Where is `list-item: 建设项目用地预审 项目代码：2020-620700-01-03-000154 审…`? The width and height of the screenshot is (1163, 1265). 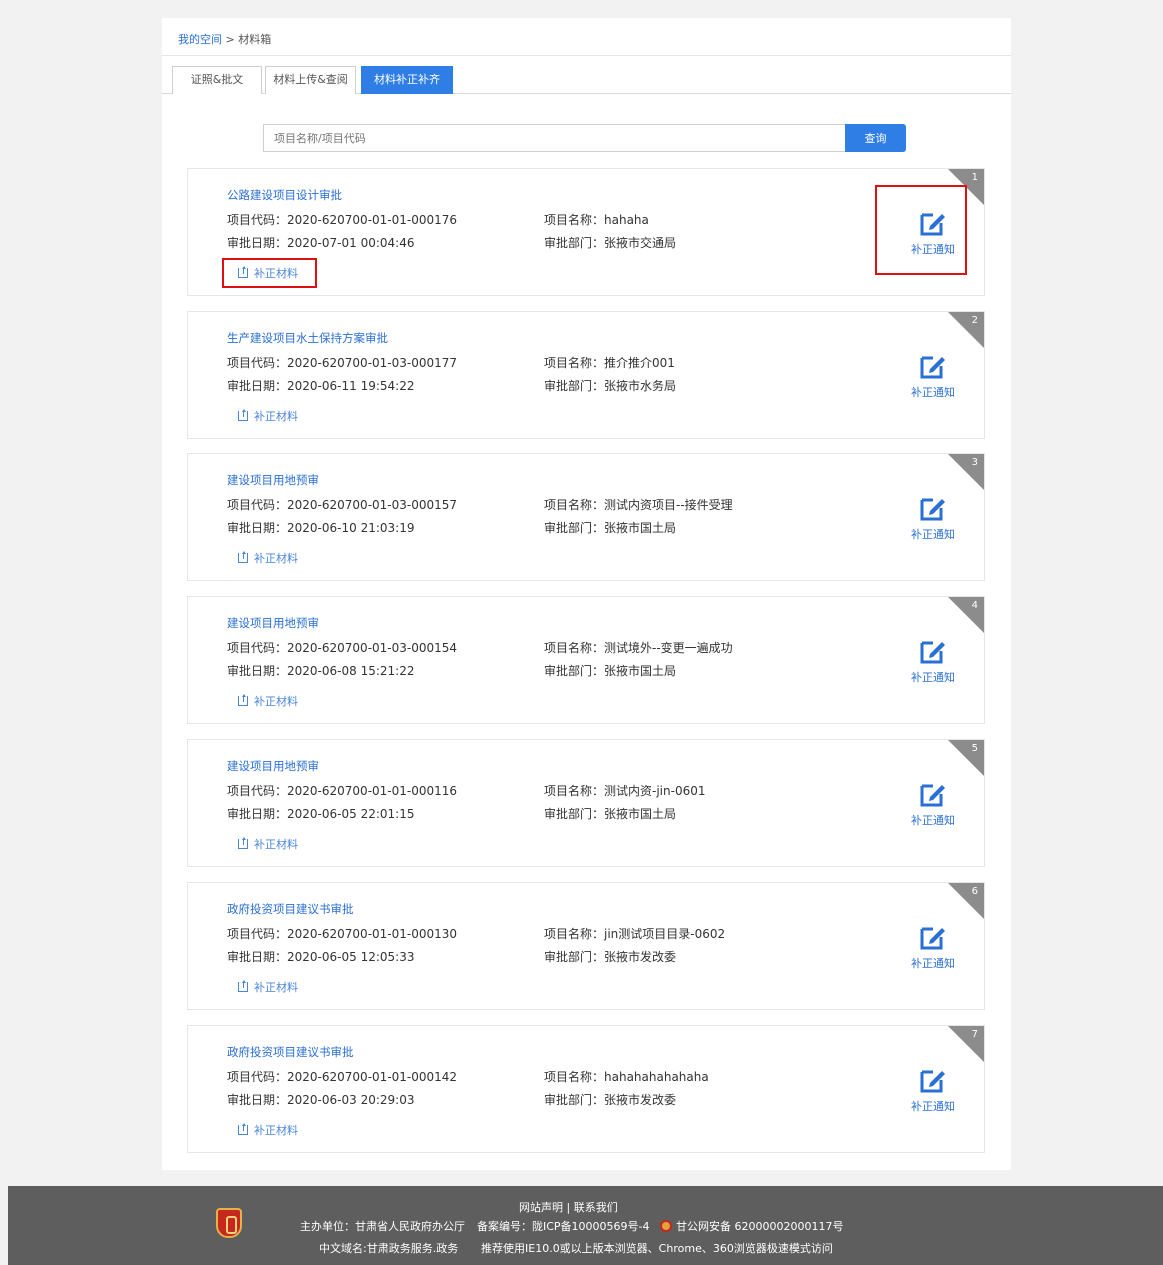
list-item: 建设项目用地预审 项目代码：2020-620700-01-03-000154 审… is located at coordinates (586, 660).